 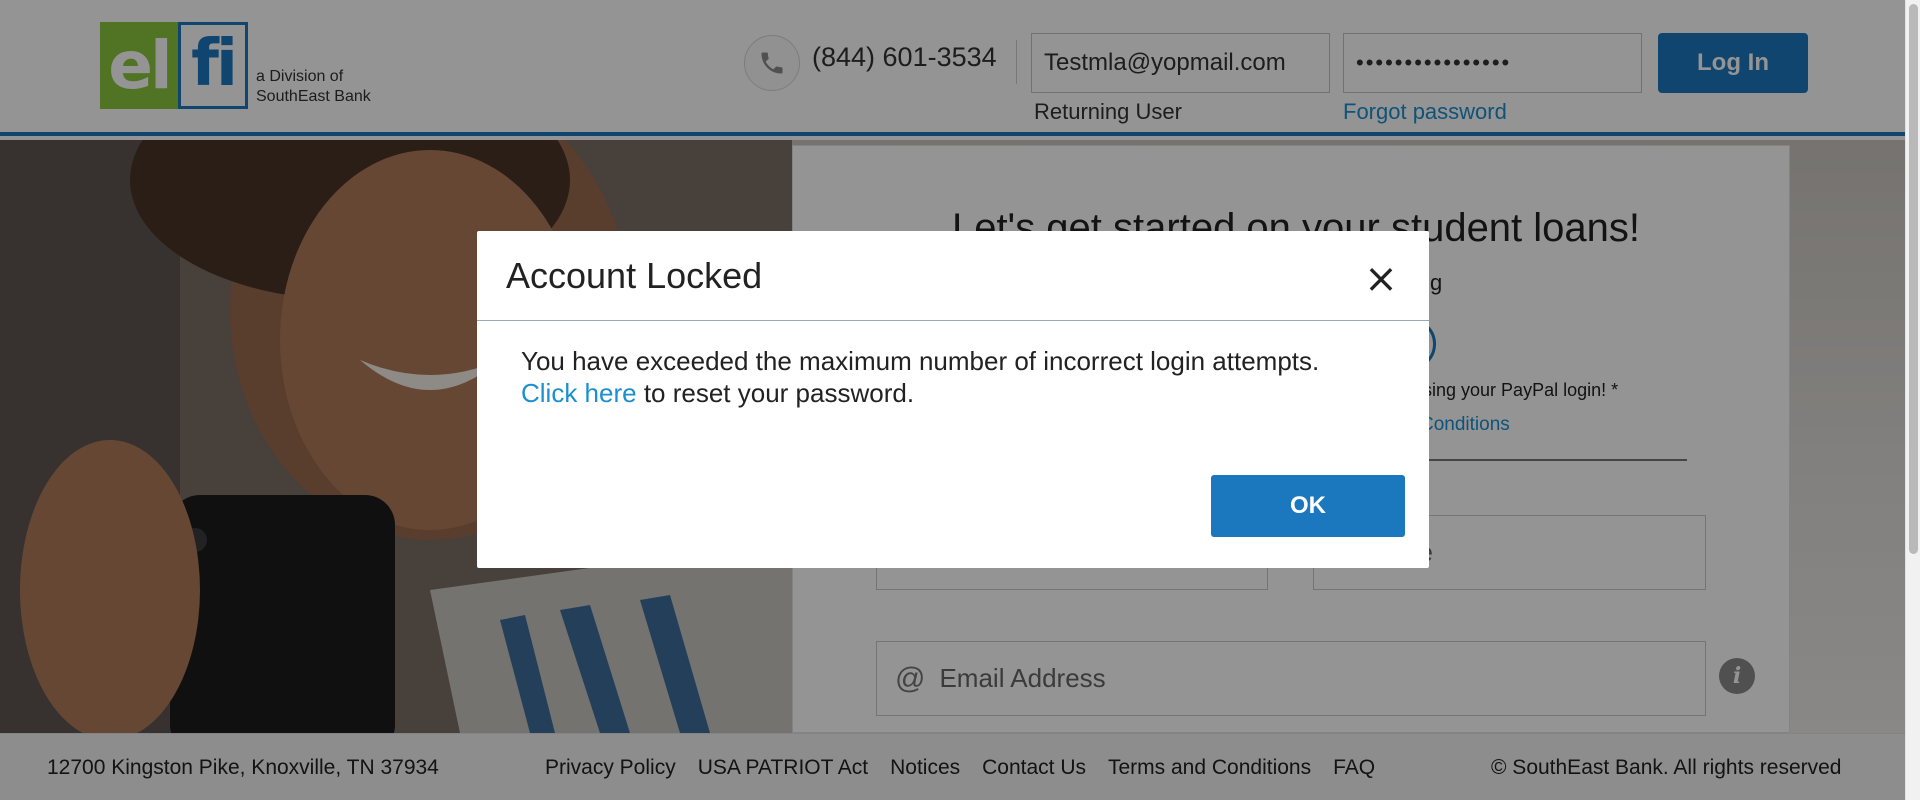 I want to click on scrollbar-thumb, so click(x=1913, y=279).